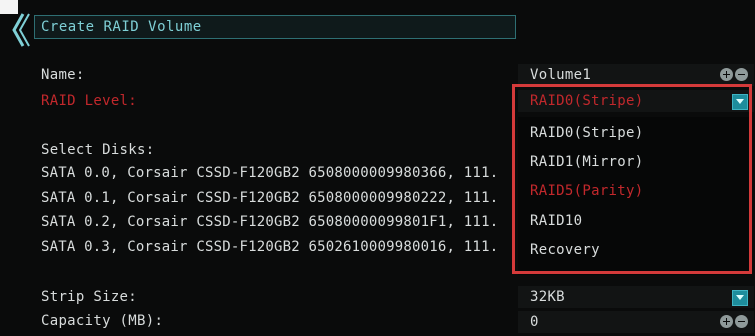  Describe the element at coordinates (740, 298) in the screenshot. I see `dropdown-arrow-icon` at that location.